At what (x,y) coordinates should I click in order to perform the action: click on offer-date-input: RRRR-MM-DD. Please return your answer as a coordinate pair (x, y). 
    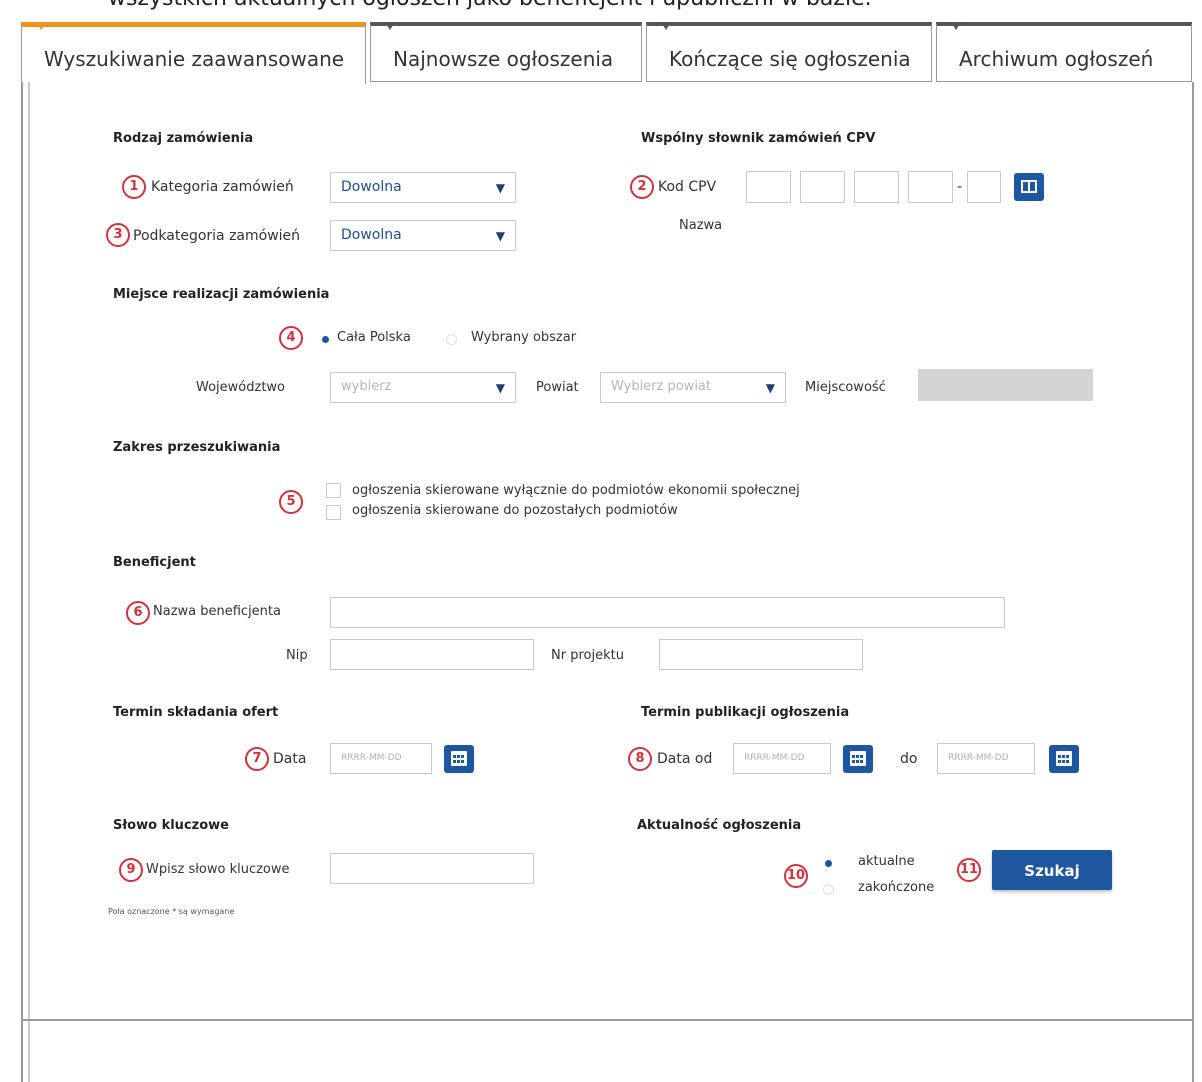
    Looking at the image, I should click on (381, 758).